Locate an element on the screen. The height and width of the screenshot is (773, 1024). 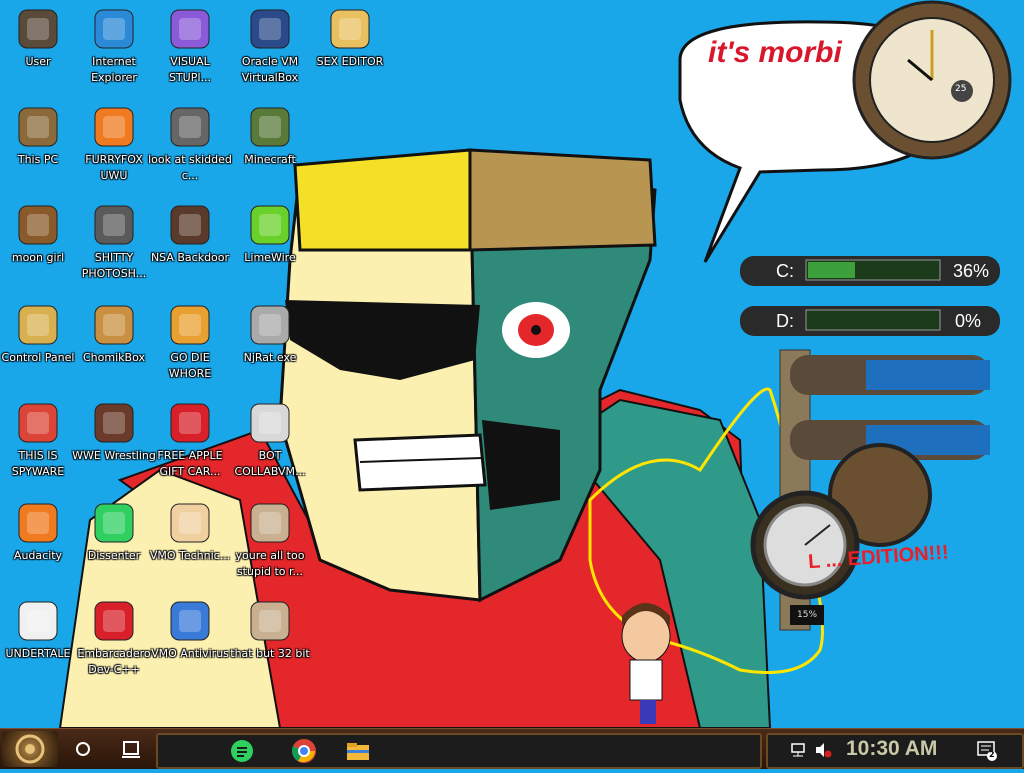
speech-bubble-text: it's morbi is located at coordinates (775, 52).